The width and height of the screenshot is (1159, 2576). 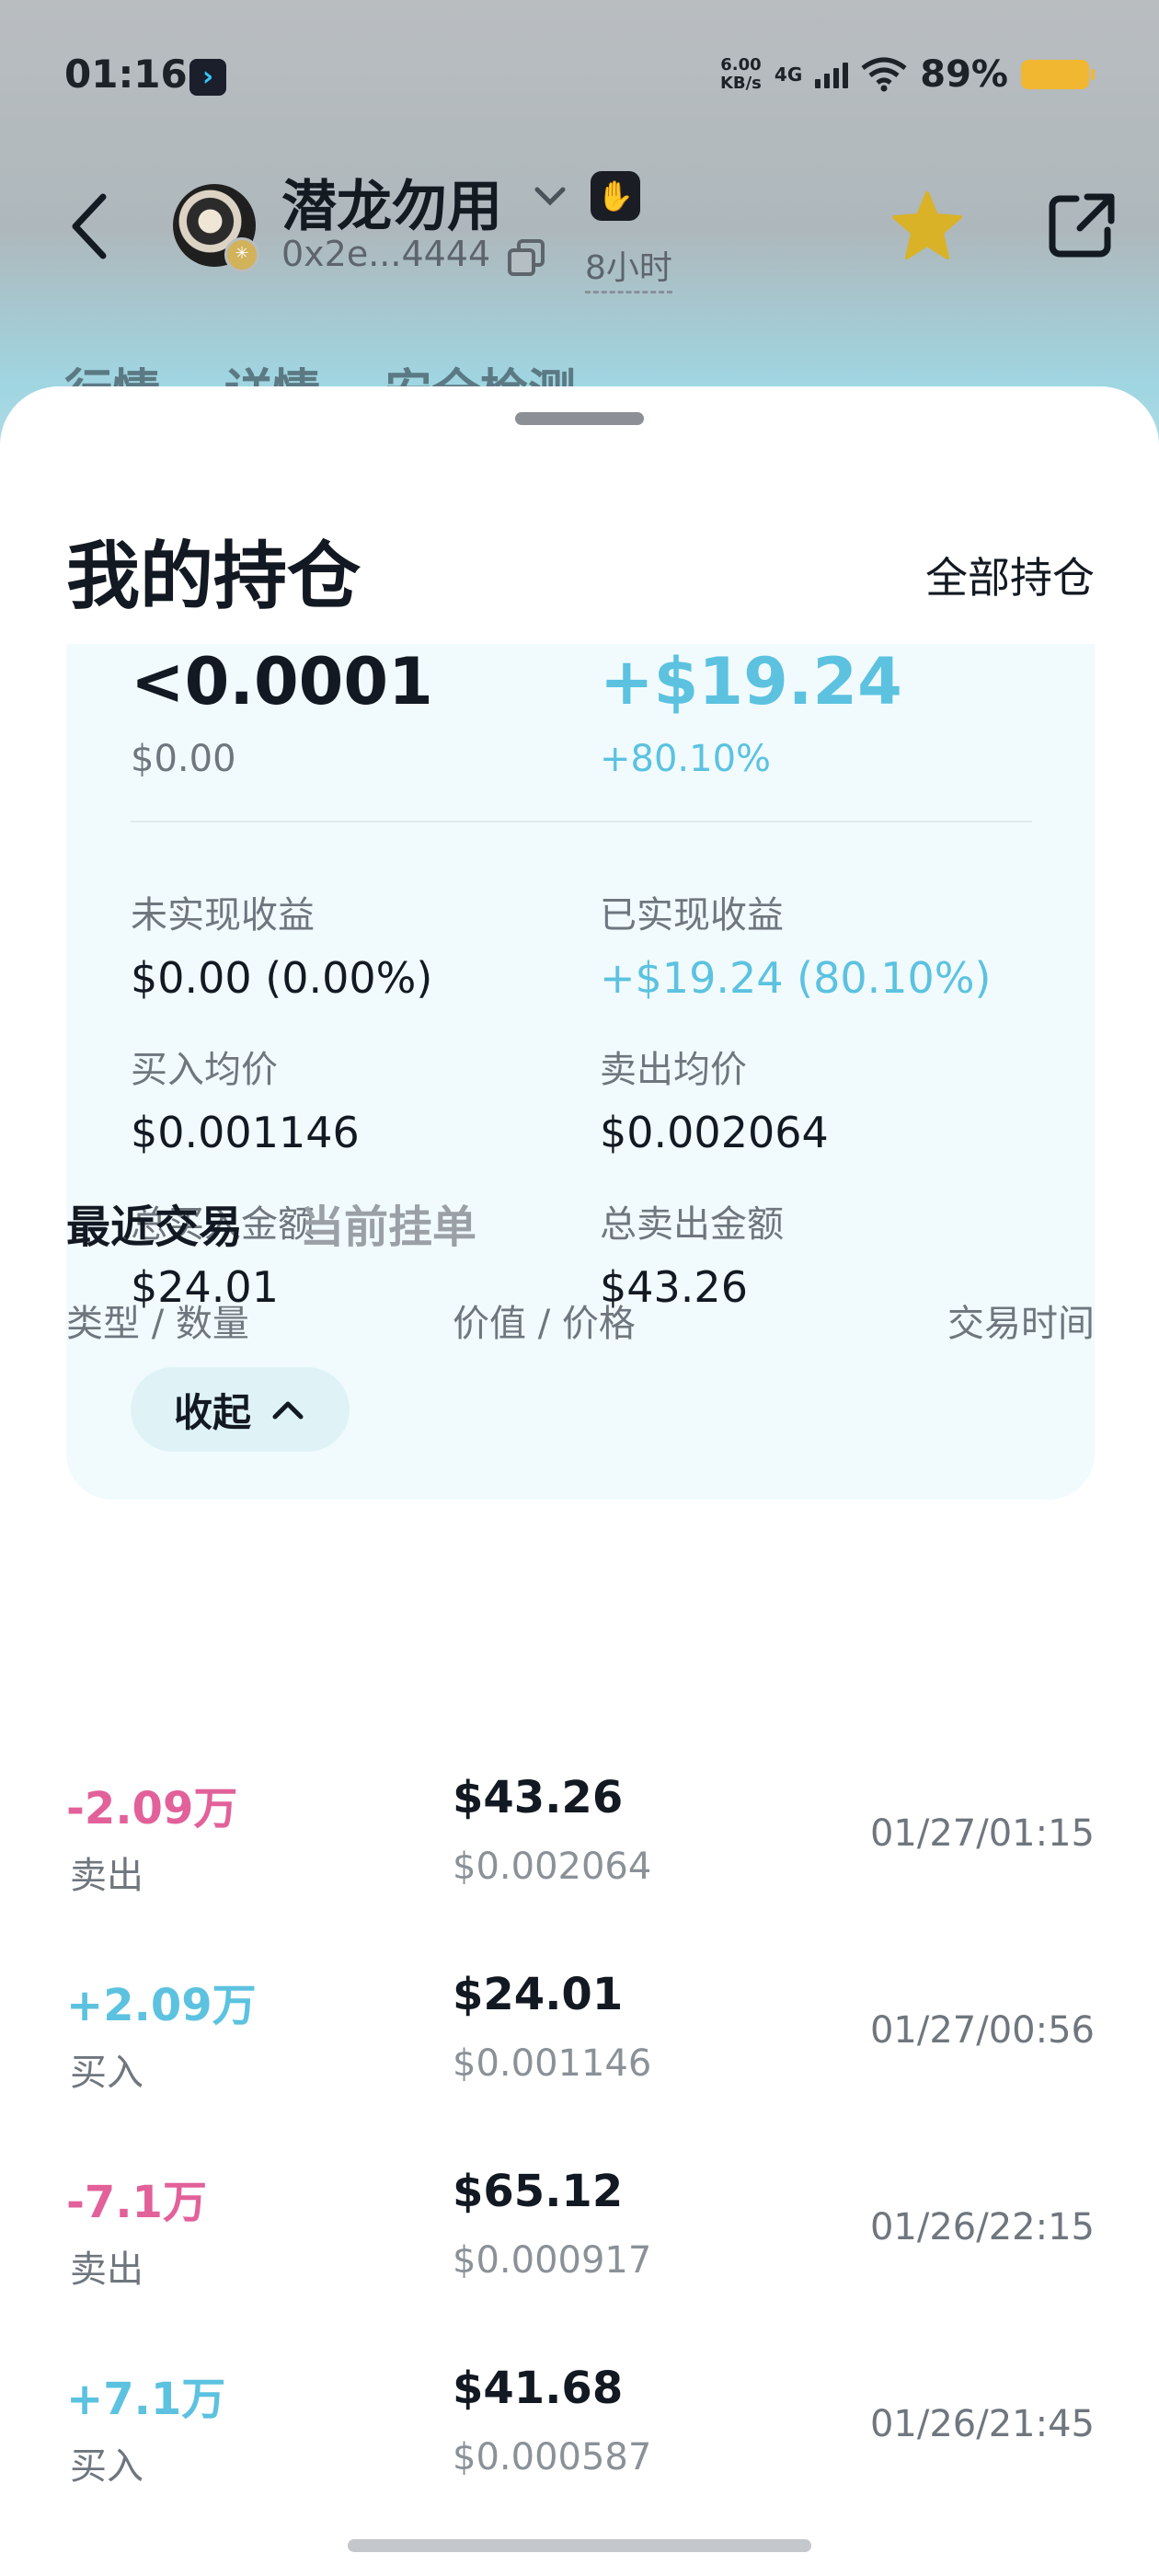 I want to click on trade-price: $0.002064, so click(x=552, y=1867).